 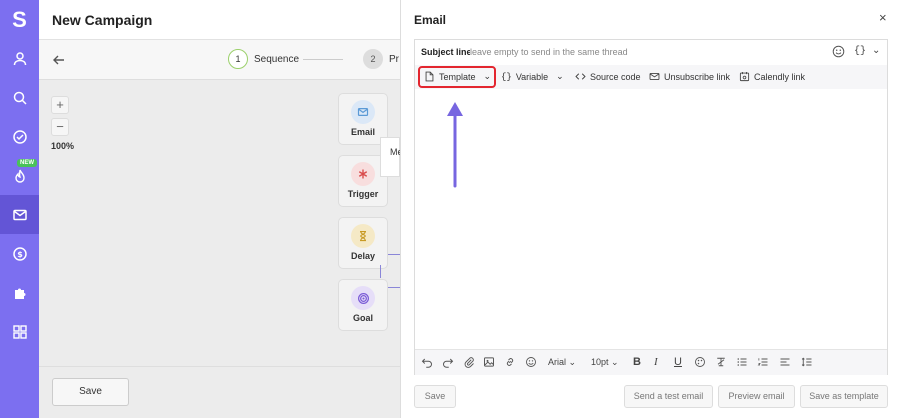 I want to click on preview-email-button: Preview email, so click(x=756, y=396).